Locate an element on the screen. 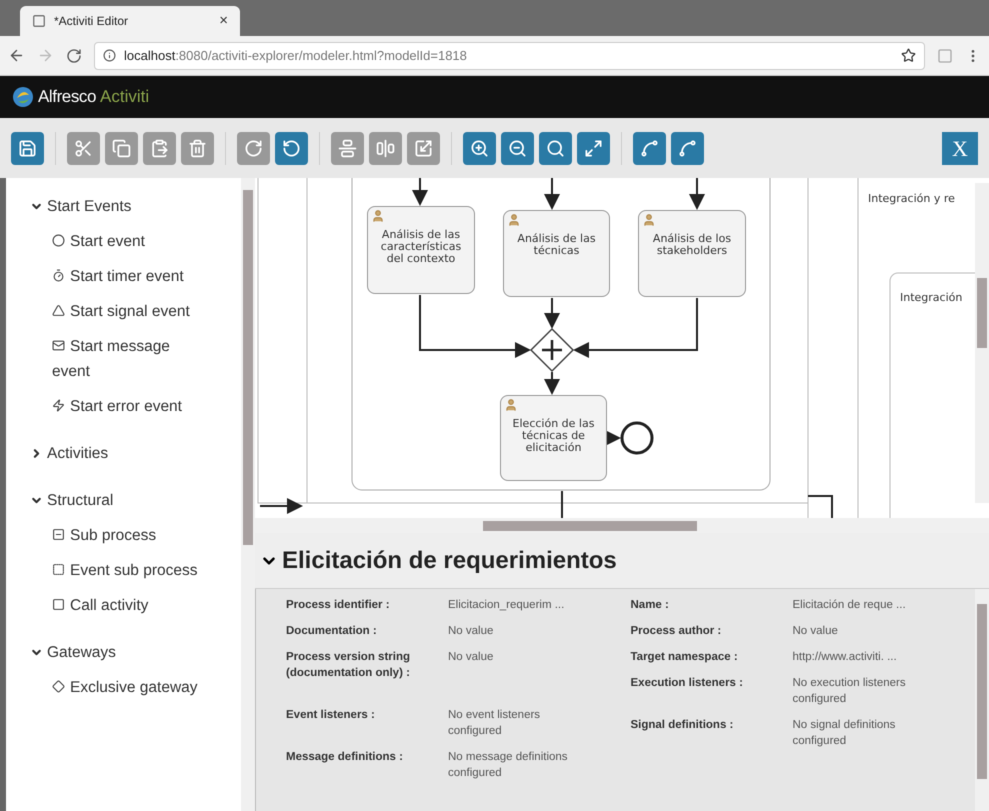 The width and height of the screenshot is (989, 811). palette-item: Sub process is located at coordinates (127, 535).